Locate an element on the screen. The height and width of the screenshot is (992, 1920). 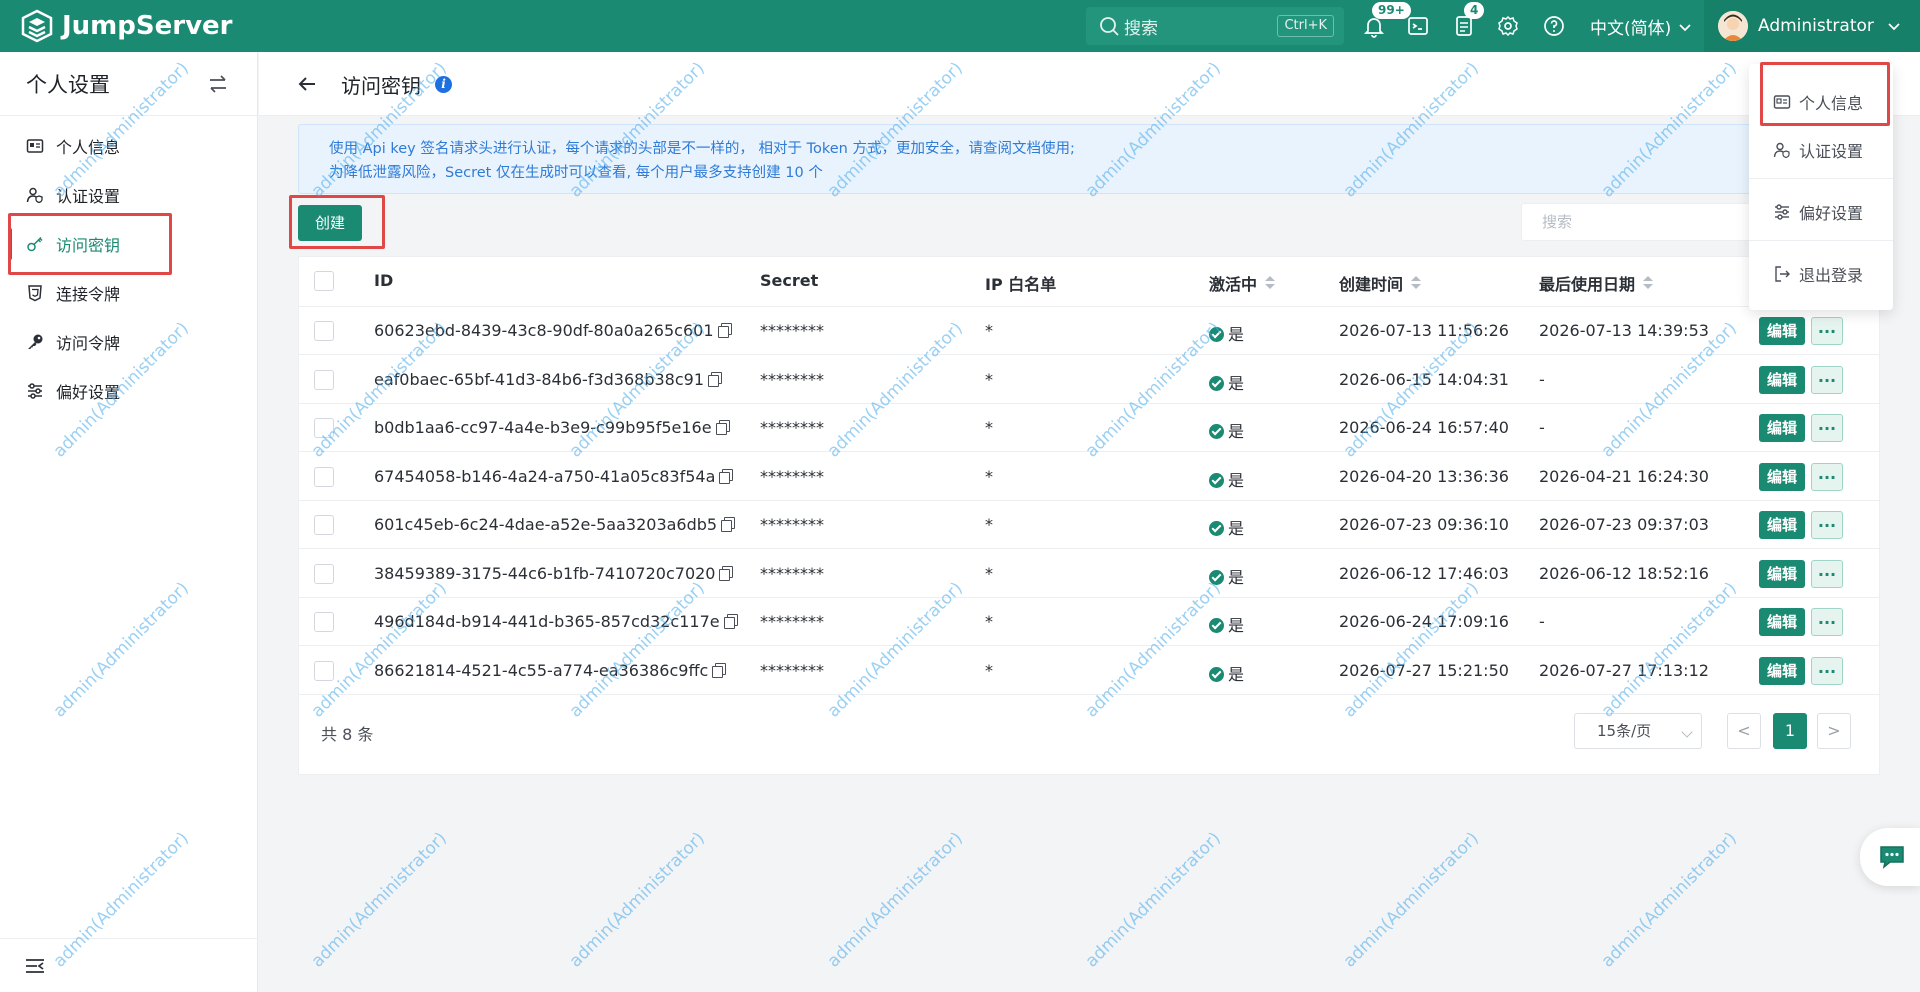
chat-bubble-icon is located at coordinates (1892, 857).